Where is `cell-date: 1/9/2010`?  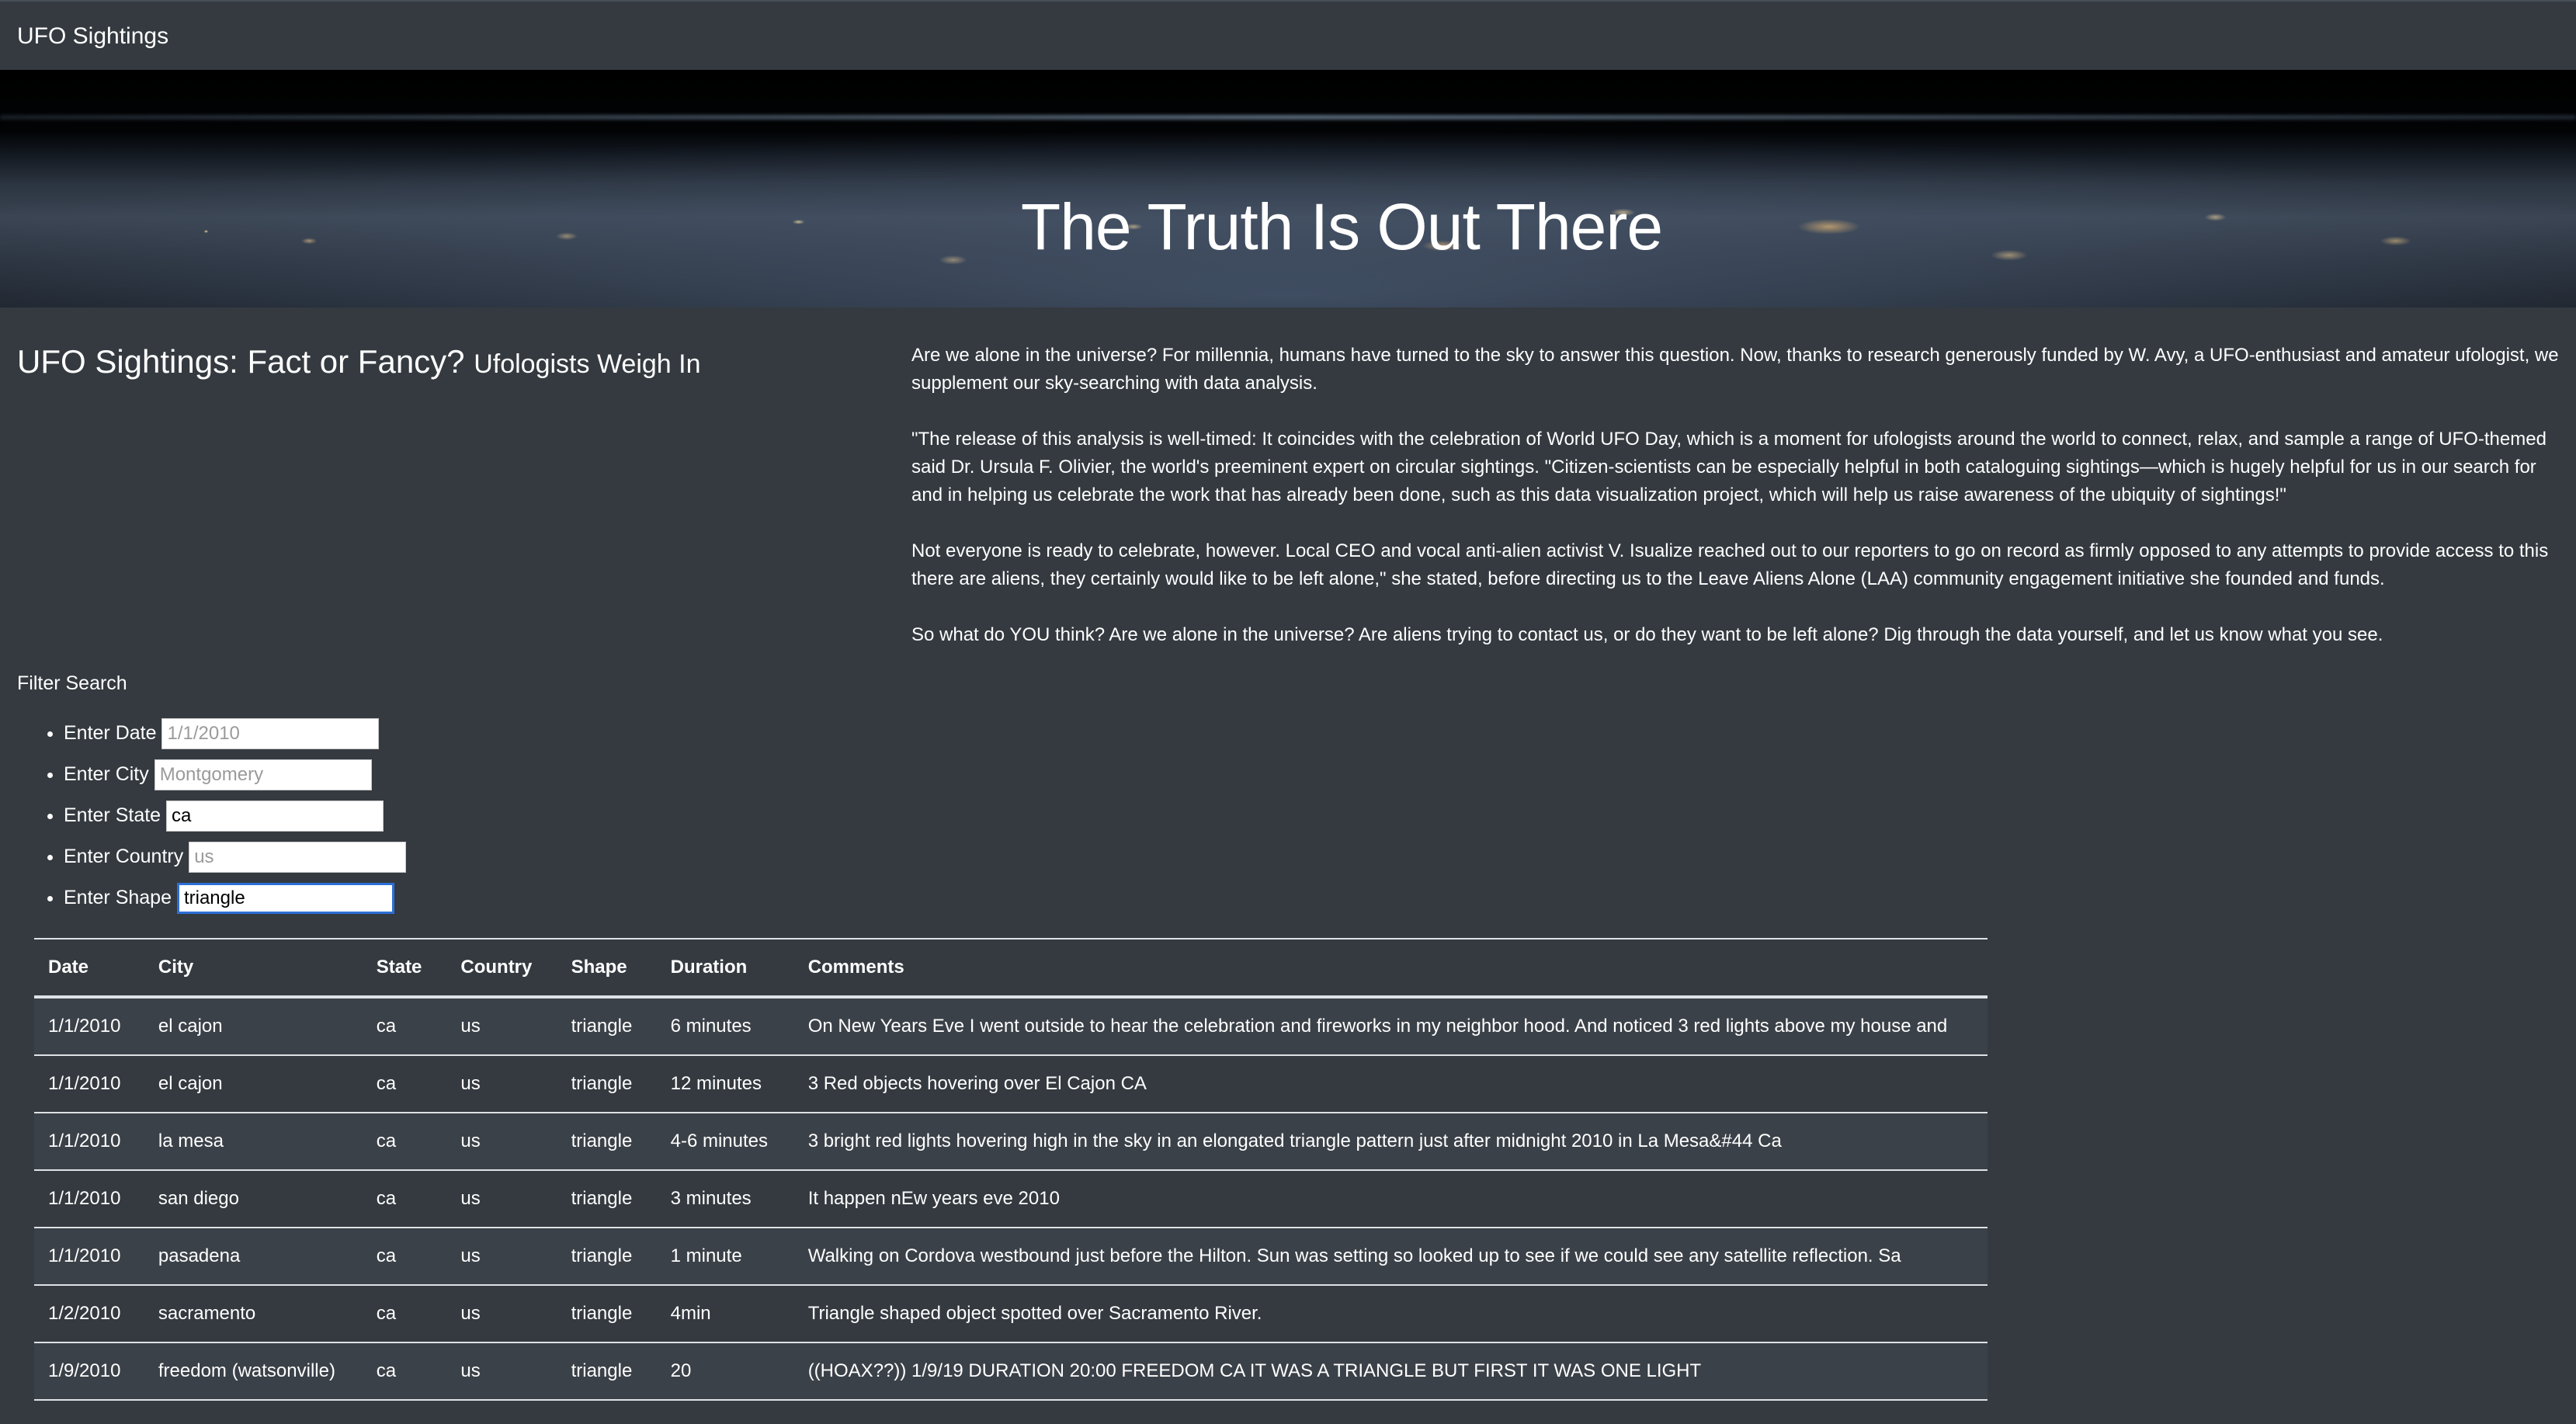
cell-date: 1/9/2010 is located at coordinates (89, 1371).